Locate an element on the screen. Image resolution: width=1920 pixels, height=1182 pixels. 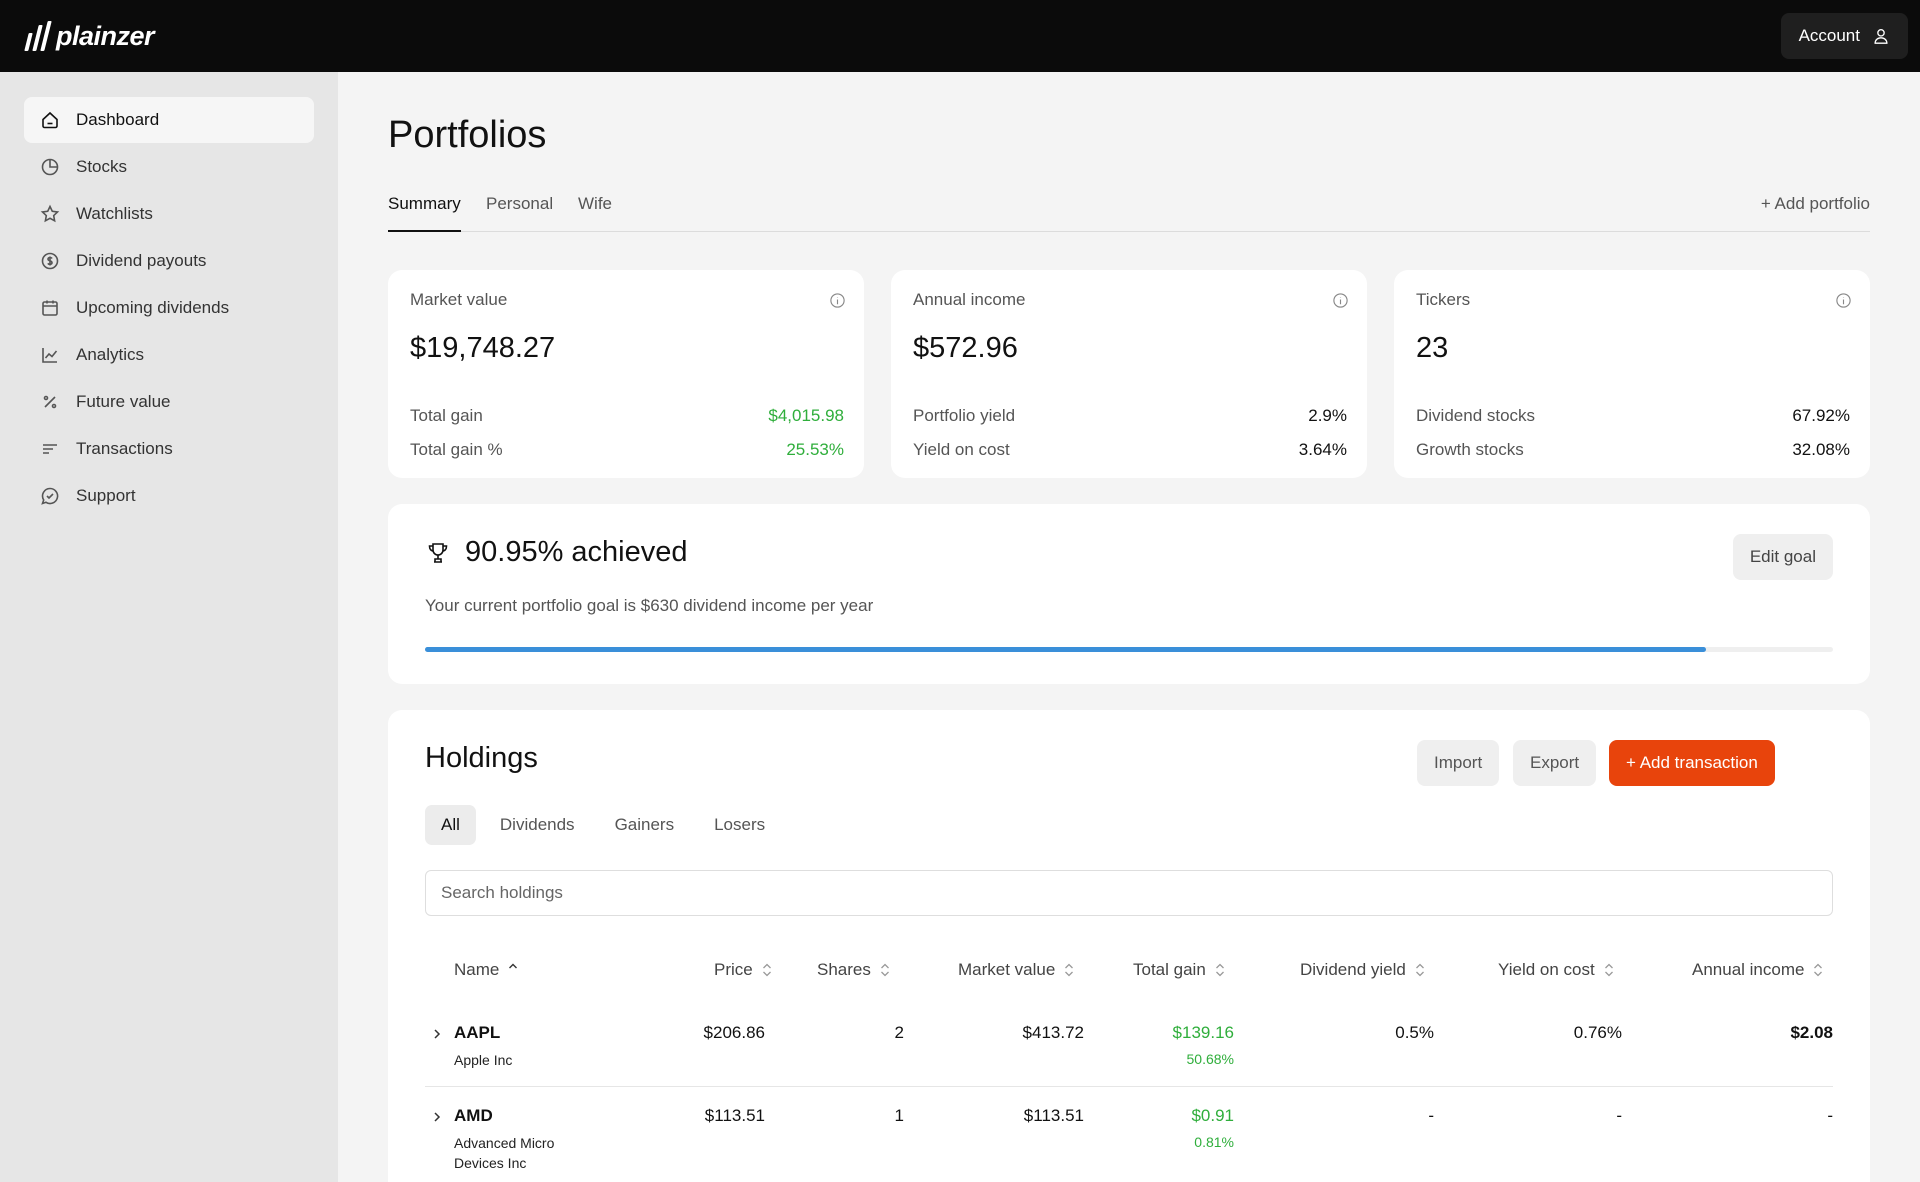
logo-mark-icon is located at coordinates (38, 36).